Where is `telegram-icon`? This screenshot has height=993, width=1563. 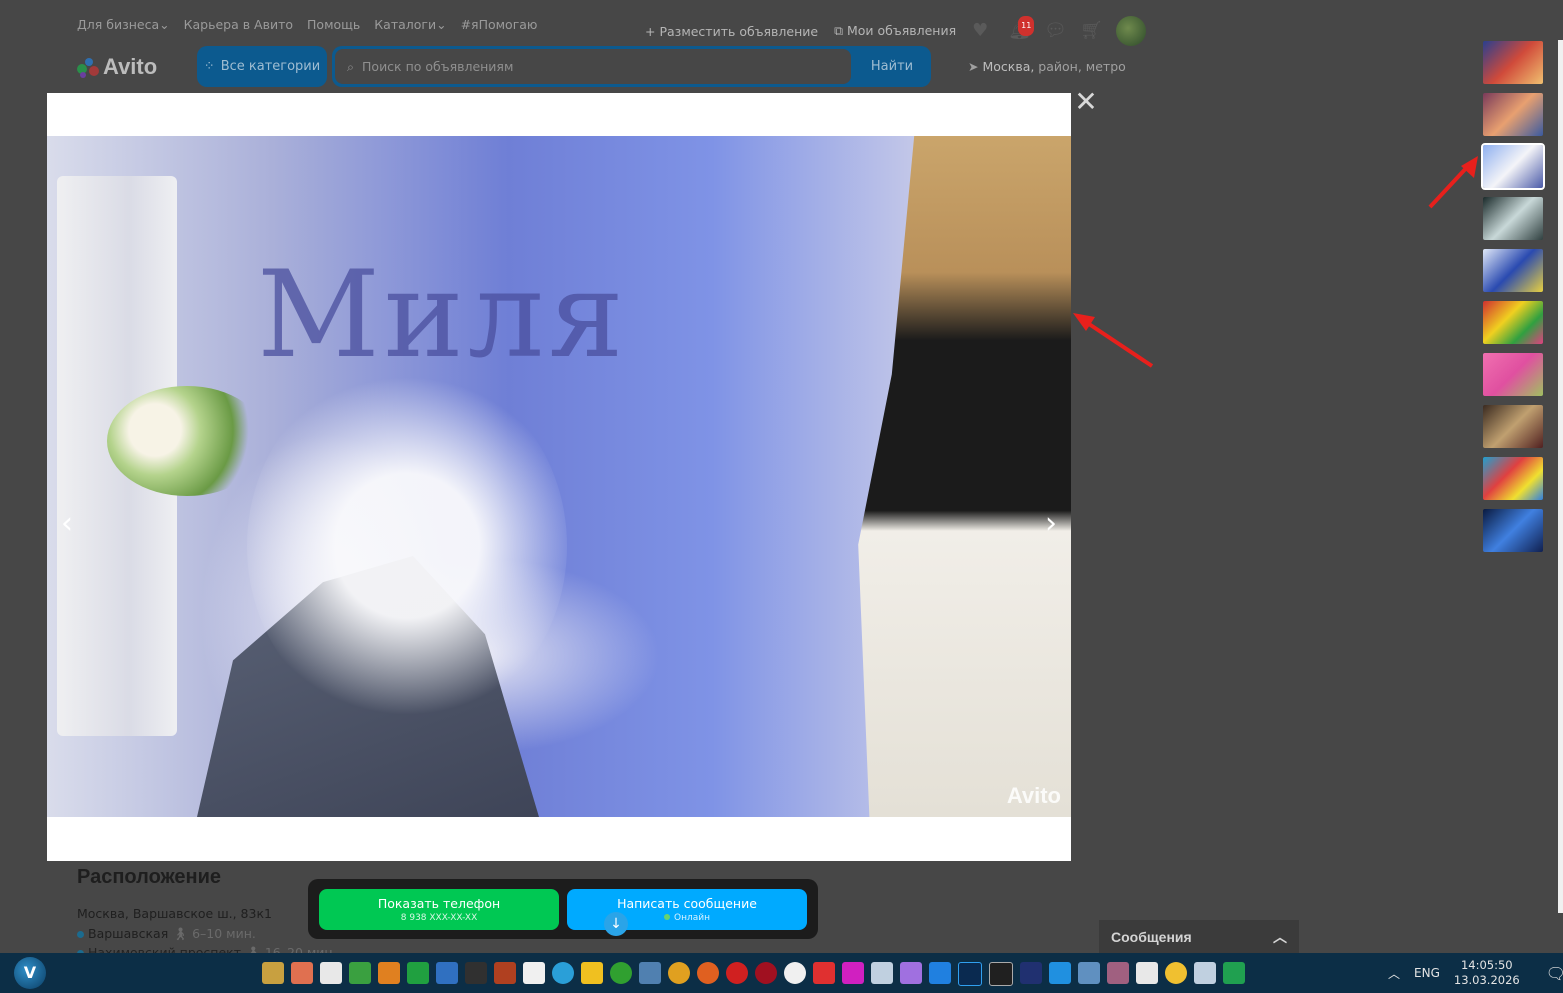
telegram-icon is located at coordinates (563, 973).